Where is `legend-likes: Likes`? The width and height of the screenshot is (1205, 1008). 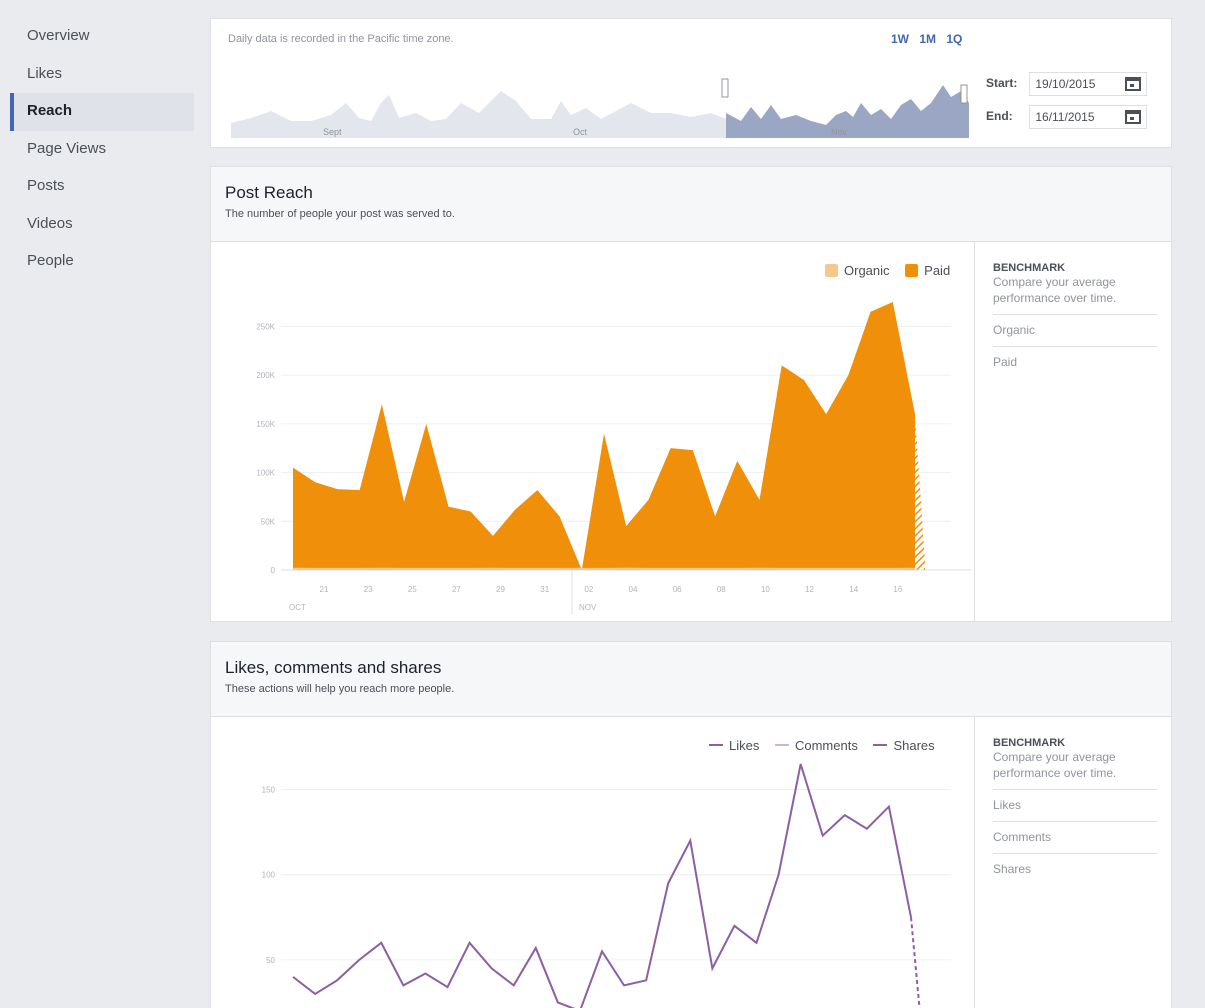
legend-likes: Likes is located at coordinates (734, 745).